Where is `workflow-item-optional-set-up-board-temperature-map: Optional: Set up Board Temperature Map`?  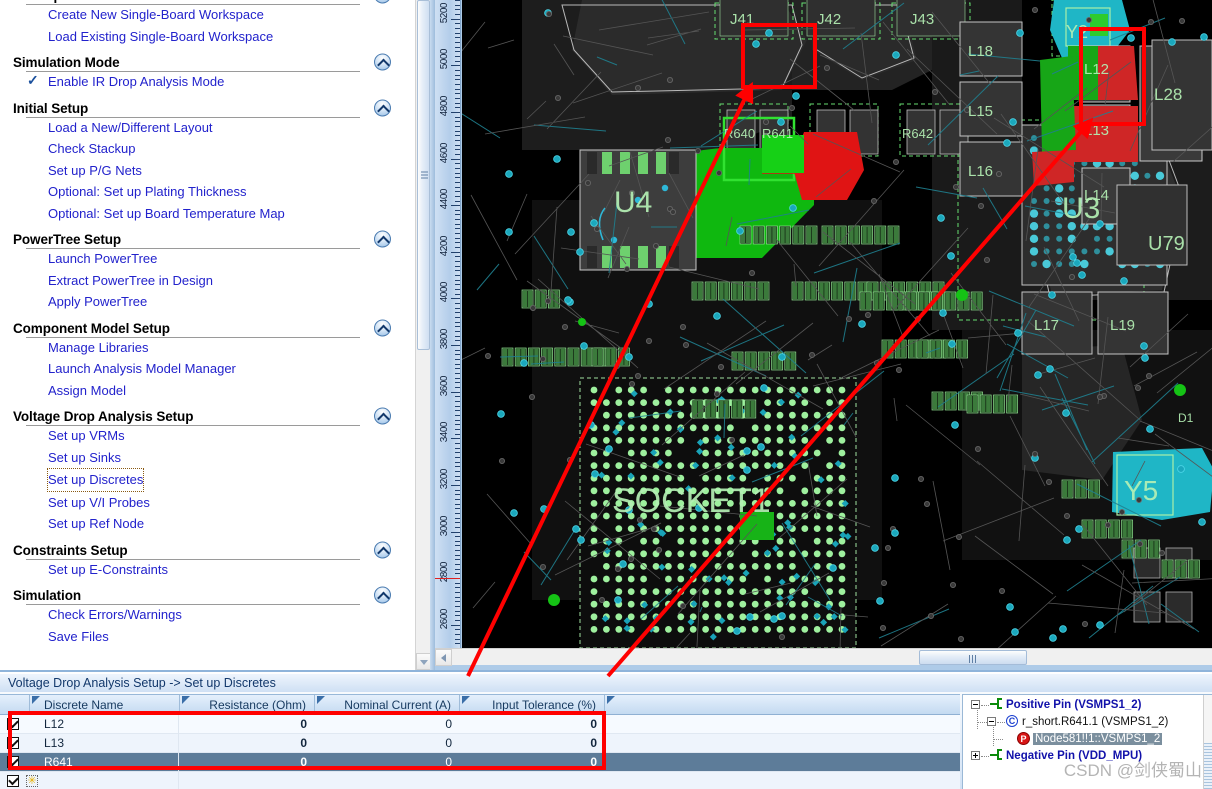 workflow-item-optional-set-up-board-temperature-map: Optional: Set up Board Temperature Map is located at coordinates (206, 214).